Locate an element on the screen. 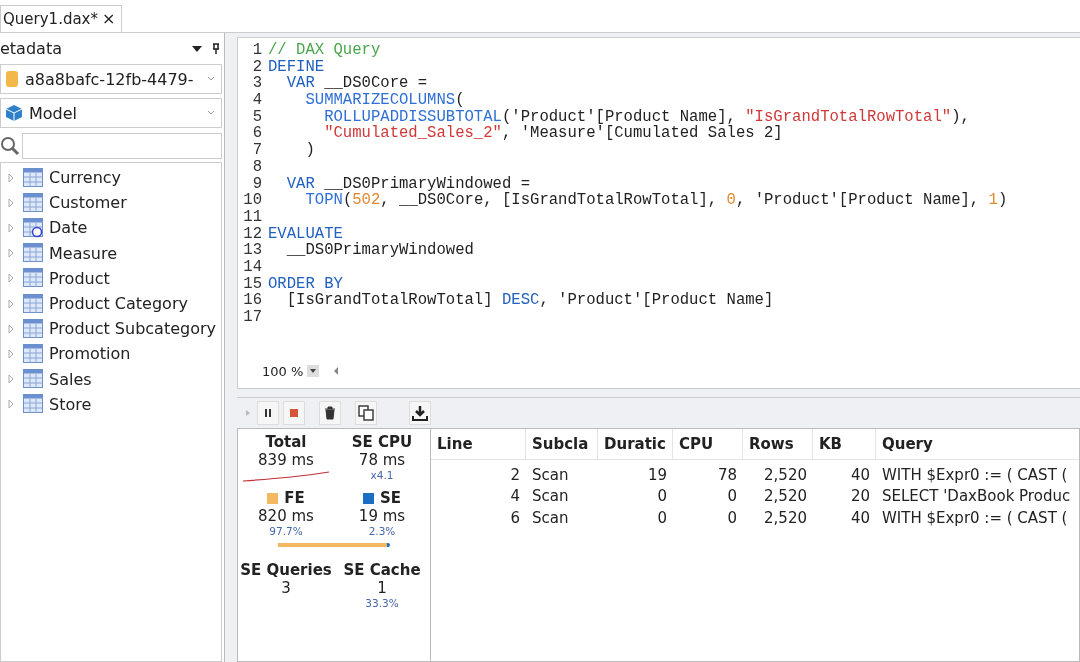 The height and width of the screenshot is (662, 1080). line-number: 11 is located at coordinates (252, 217).